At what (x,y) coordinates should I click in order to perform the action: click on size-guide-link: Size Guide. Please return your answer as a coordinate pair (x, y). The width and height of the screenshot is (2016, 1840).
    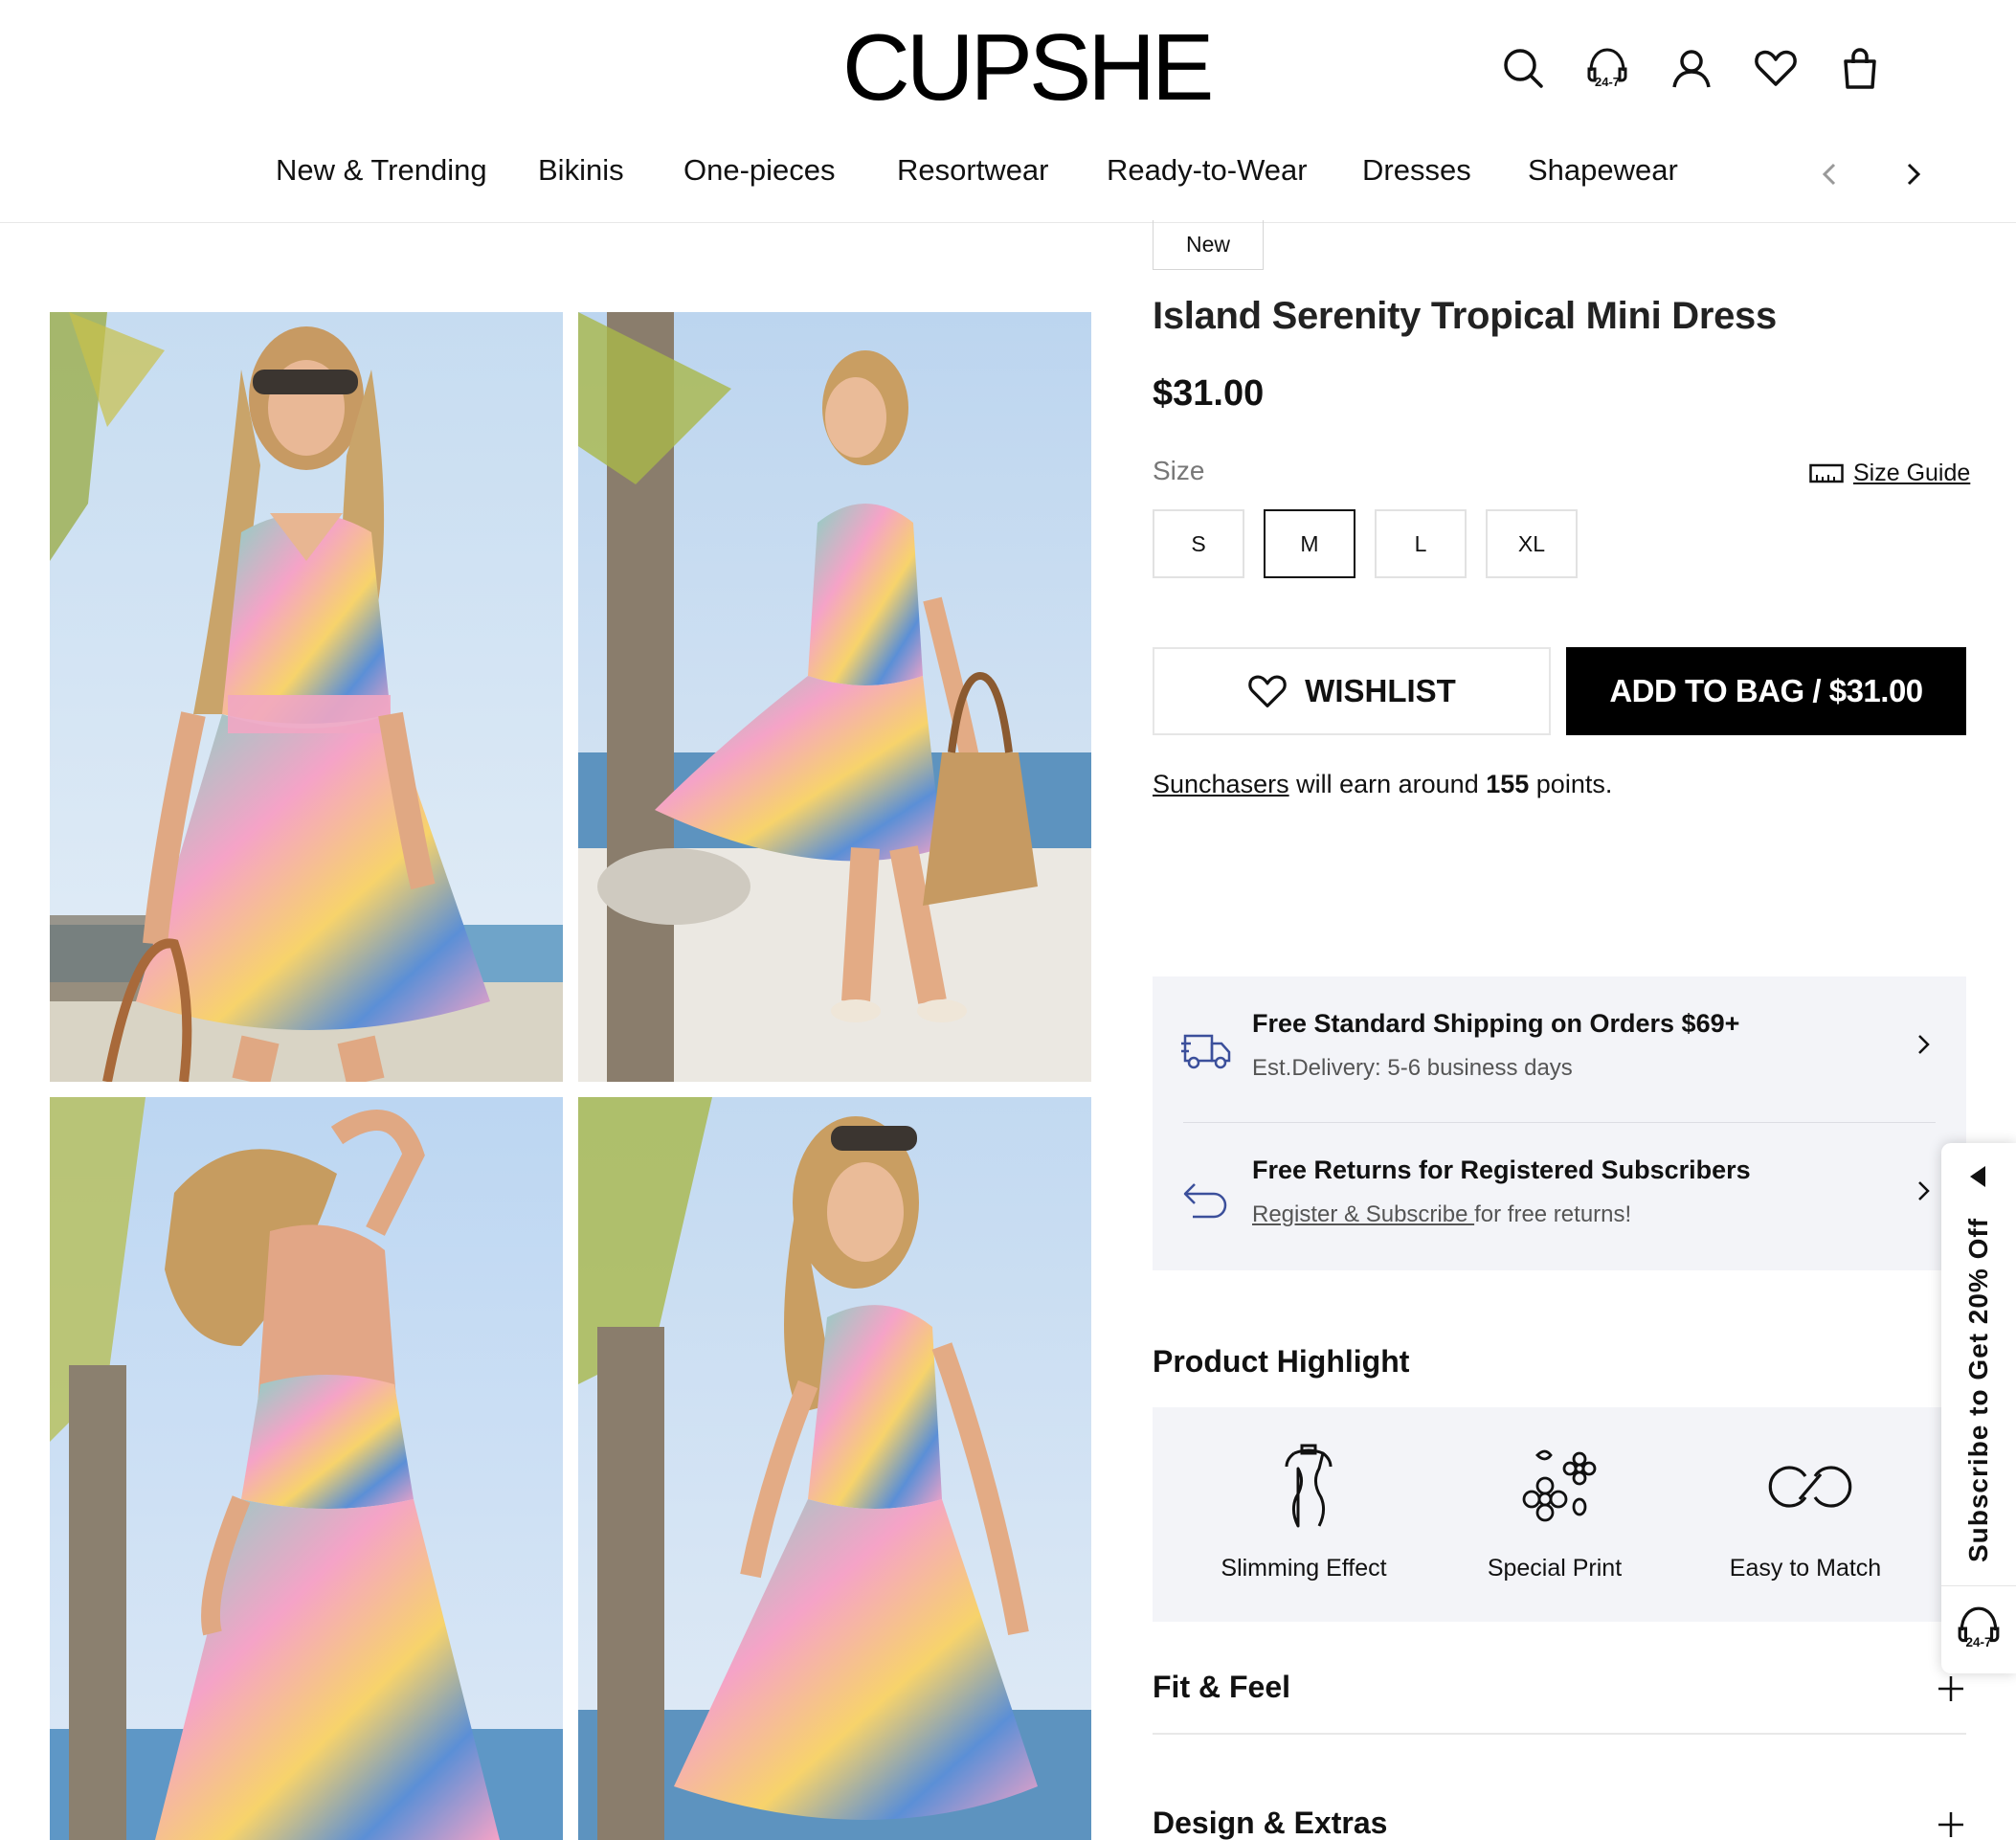
    Looking at the image, I should click on (1890, 473).